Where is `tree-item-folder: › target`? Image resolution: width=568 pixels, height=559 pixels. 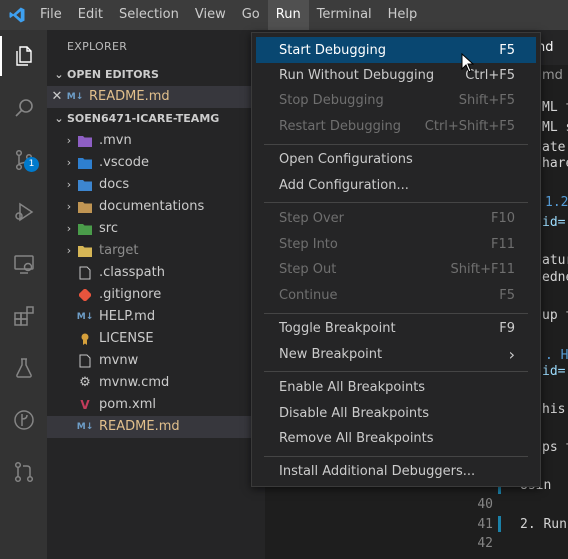
tree-item-folder: › target is located at coordinates (156, 251).